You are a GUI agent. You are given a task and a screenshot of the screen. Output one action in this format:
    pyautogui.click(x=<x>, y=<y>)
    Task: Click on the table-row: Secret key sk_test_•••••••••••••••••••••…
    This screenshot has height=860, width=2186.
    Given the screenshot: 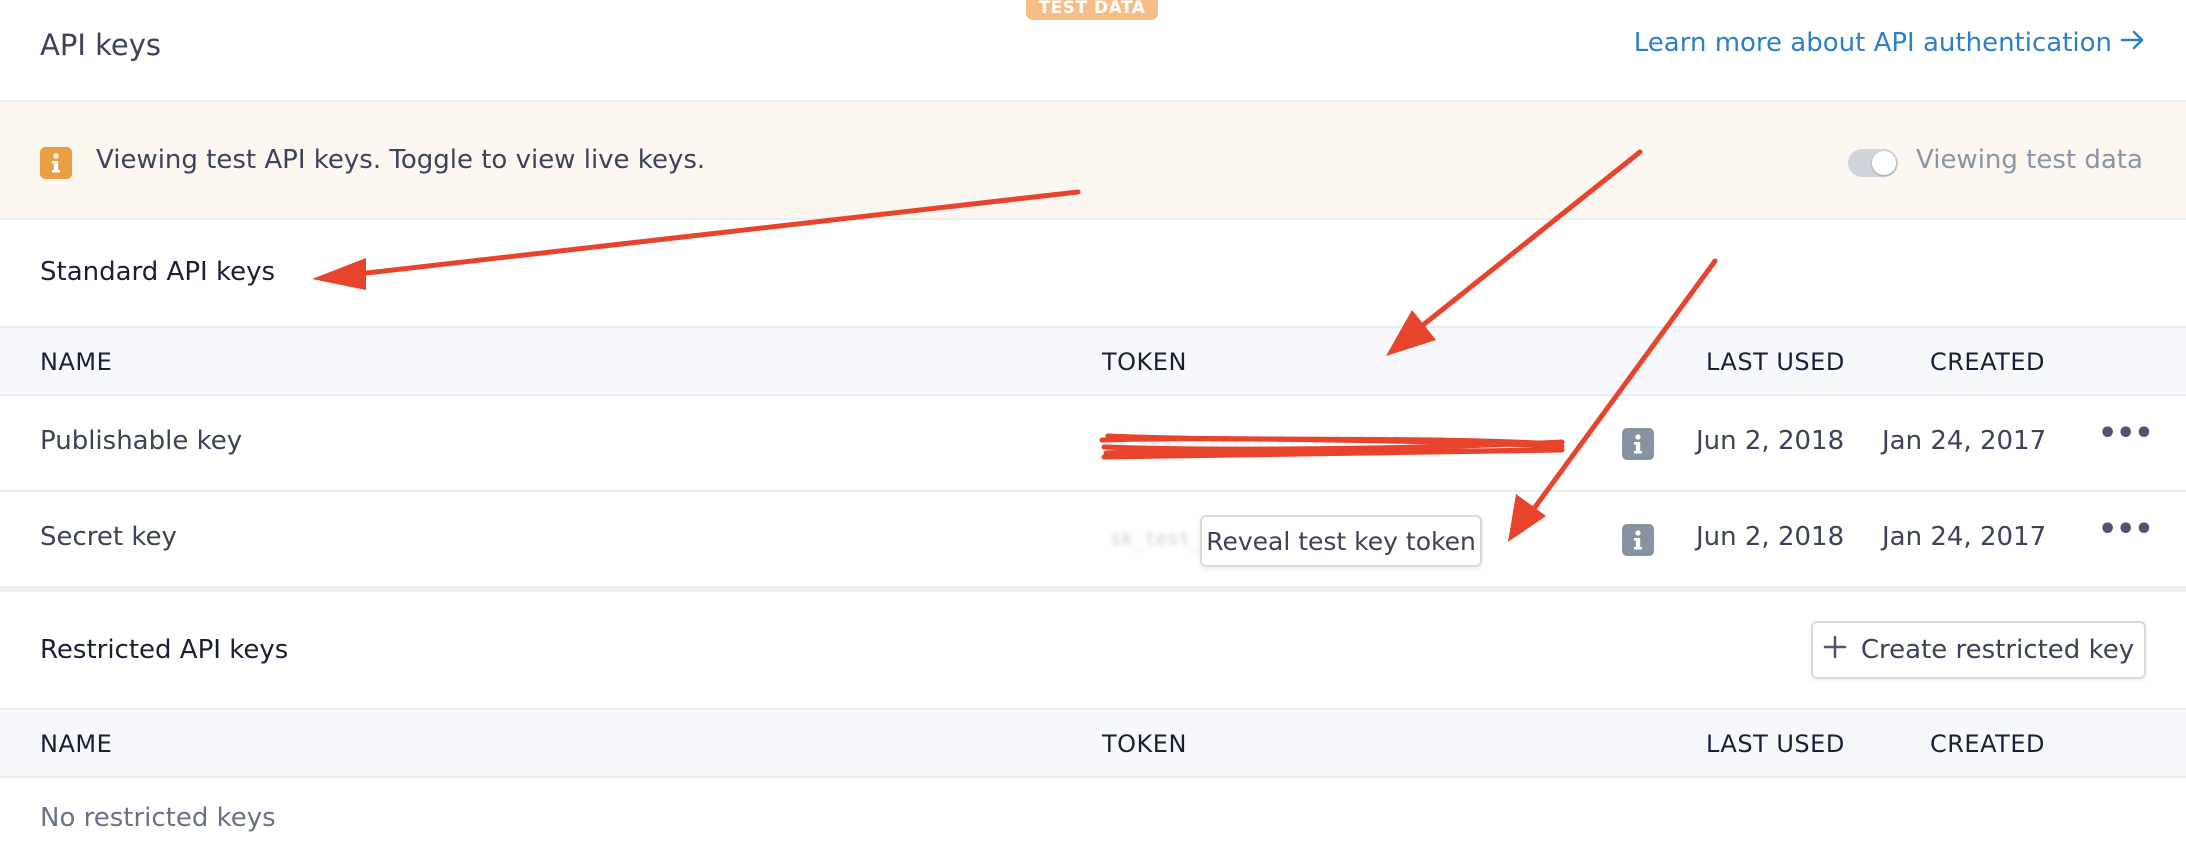 What is the action you would take?
    pyautogui.click(x=1093, y=540)
    